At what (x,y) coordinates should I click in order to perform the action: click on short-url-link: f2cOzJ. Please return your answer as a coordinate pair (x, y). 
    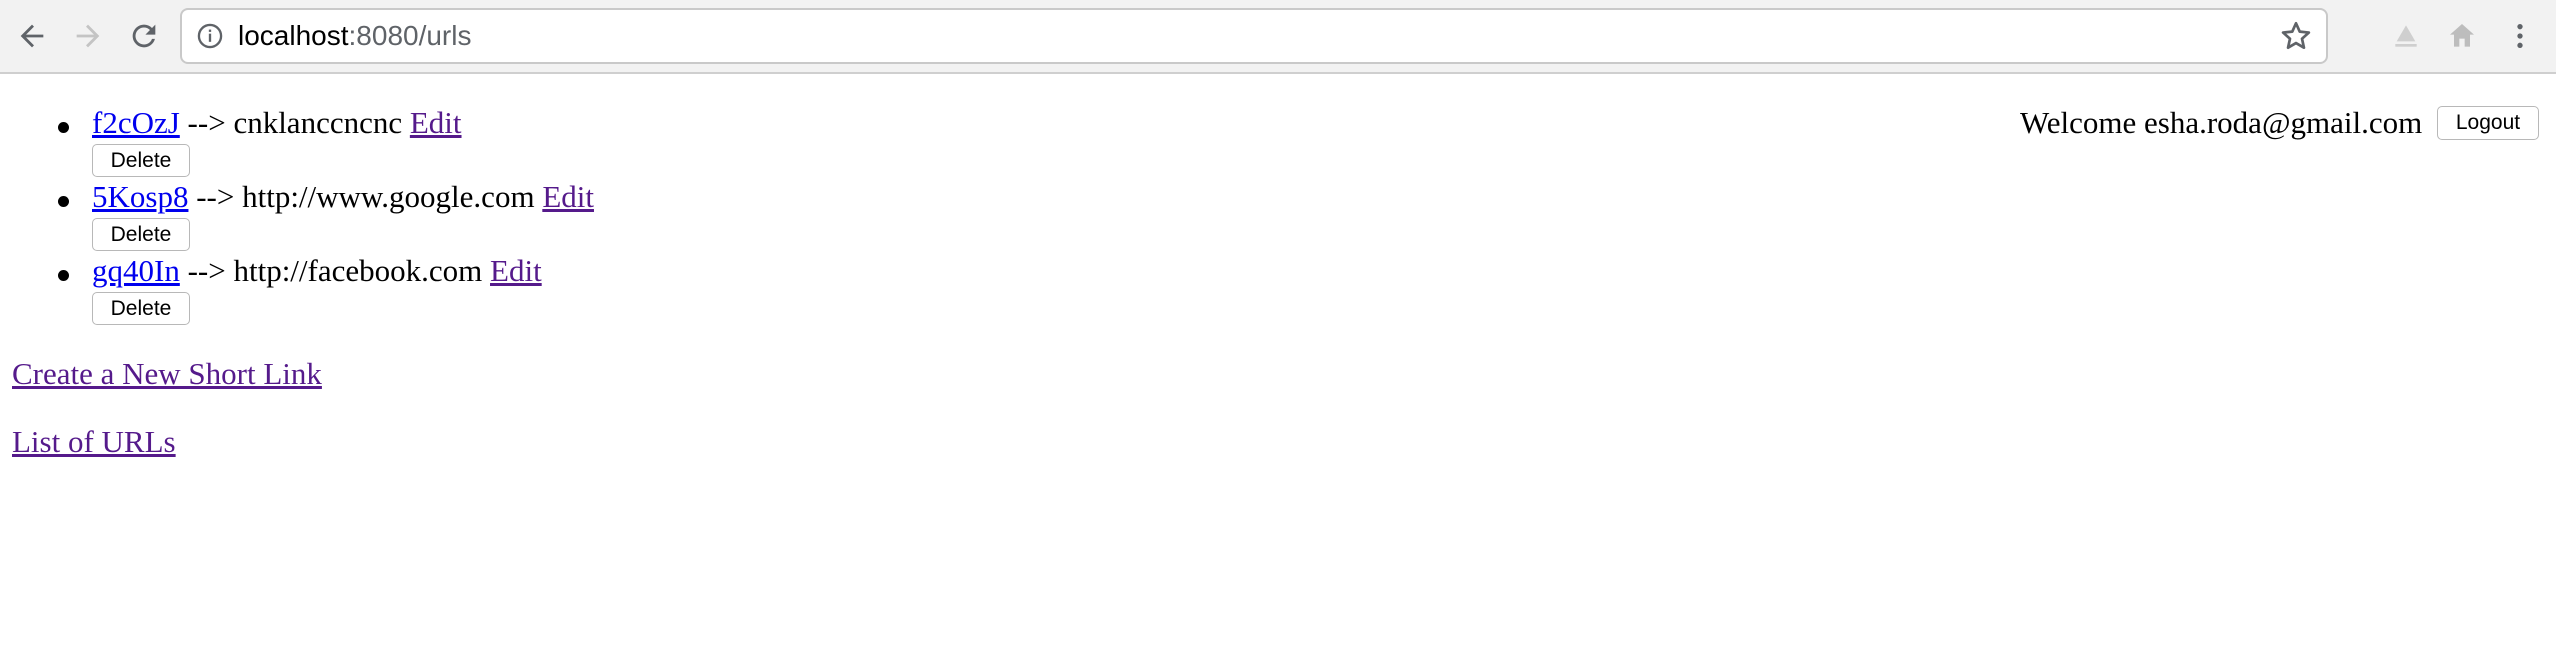
    Looking at the image, I should click on (136, 122).